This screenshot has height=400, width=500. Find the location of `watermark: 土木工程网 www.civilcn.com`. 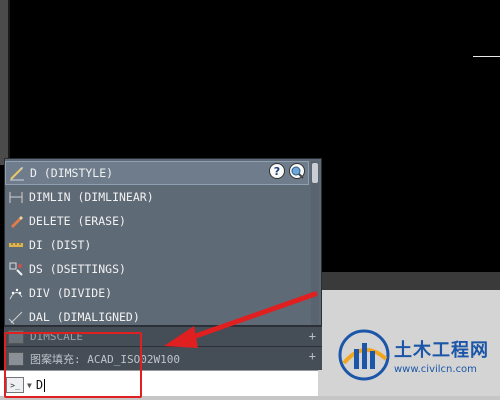

watermark: 土木工程网 www.civilcn.com is located at coordinates (418, 355).